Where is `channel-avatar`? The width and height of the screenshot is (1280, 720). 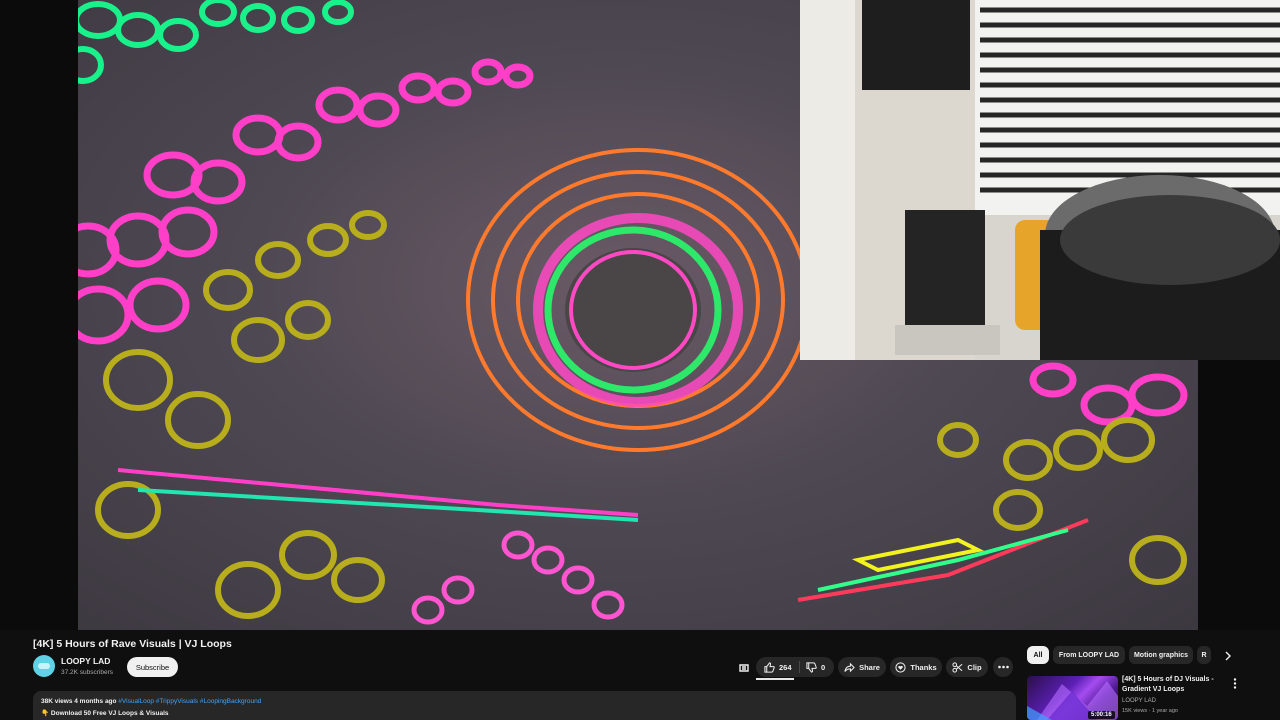 channel-avatar is located at coordinates (44, 666).